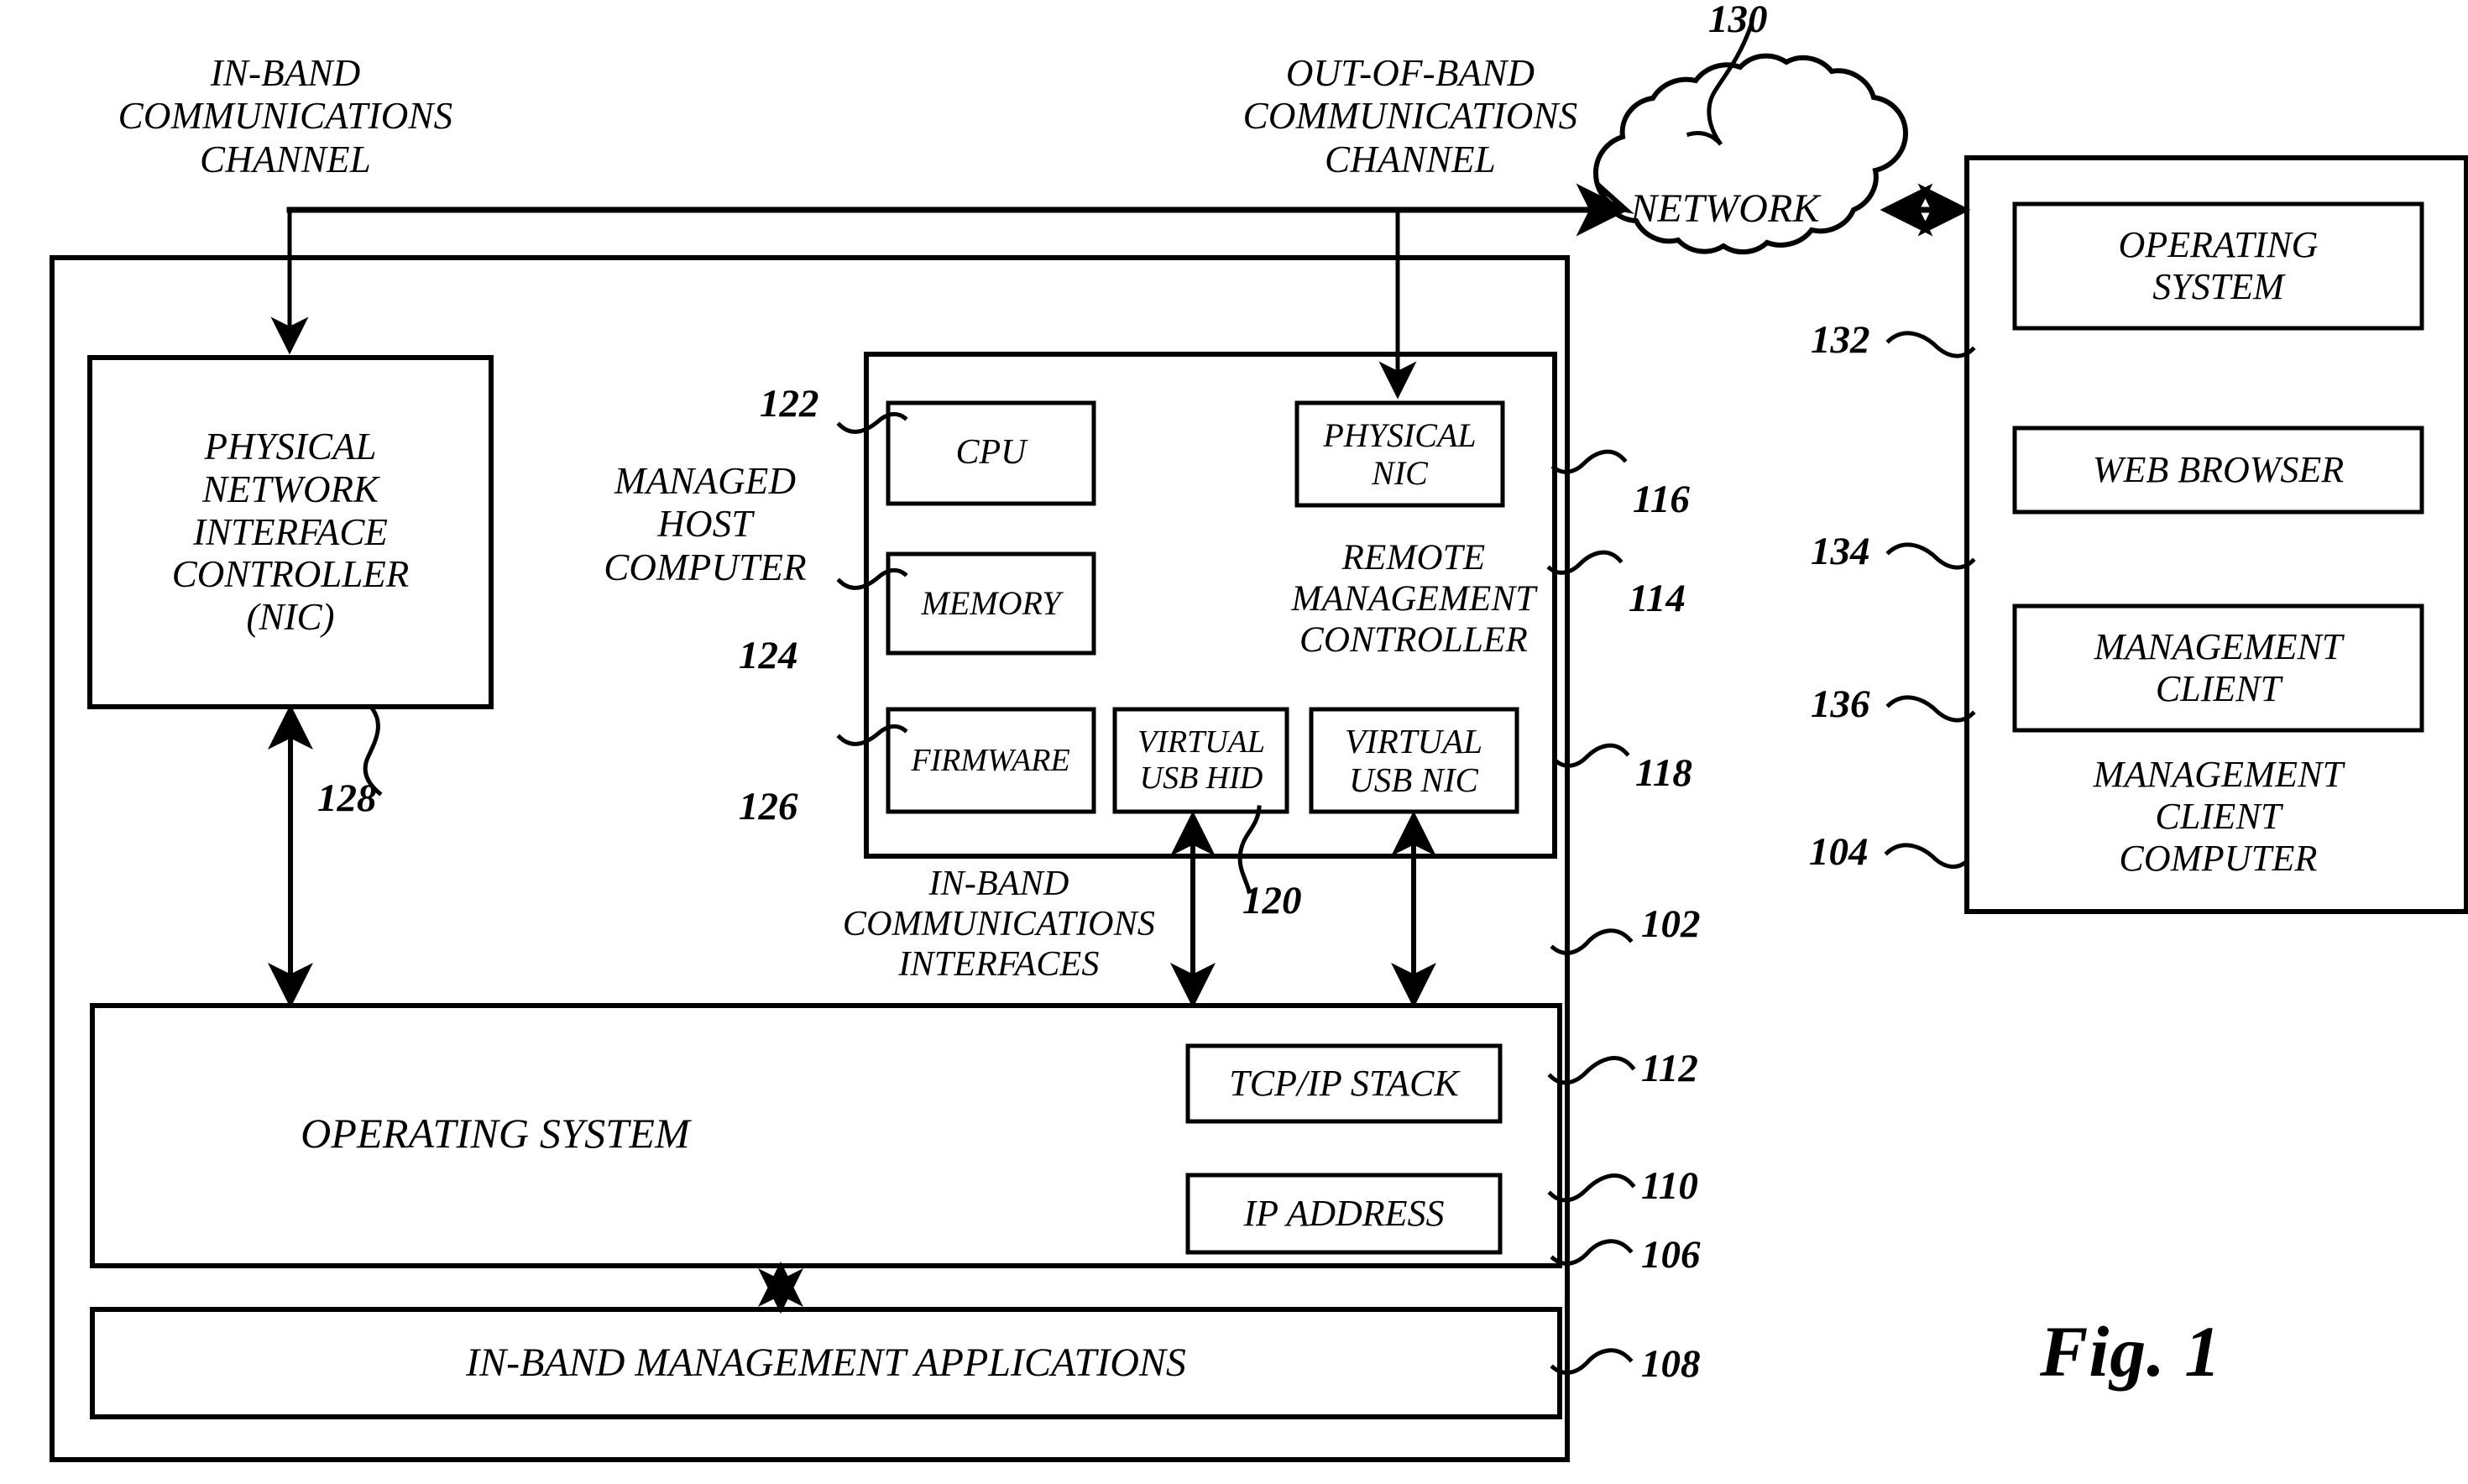 The width and height of the screenshot is (2468, 1484). I want to click on ref-130: 130, so click(1738, 20).